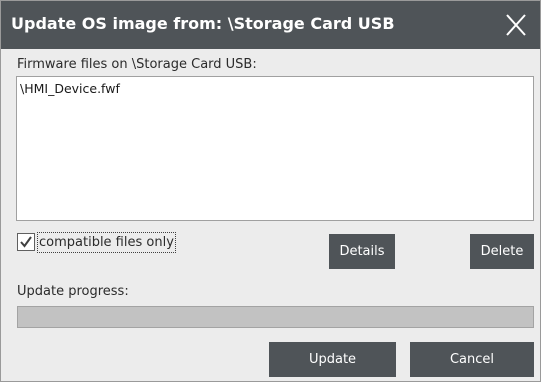  I want to click on title-bar: Update OS image from: \Storage Card USB, so click(270, 25).